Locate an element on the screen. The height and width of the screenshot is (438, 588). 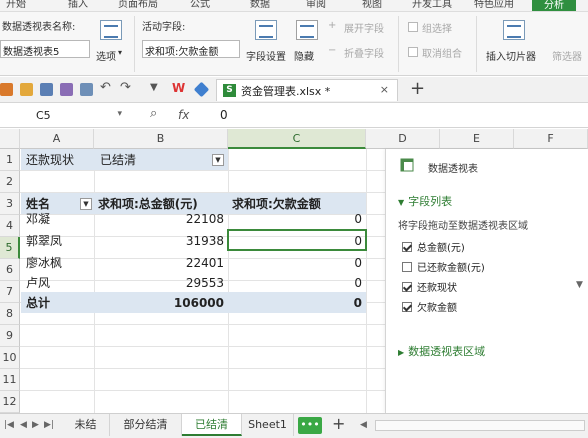
undo-icon: ↶ is located at coordinates (106, 87).